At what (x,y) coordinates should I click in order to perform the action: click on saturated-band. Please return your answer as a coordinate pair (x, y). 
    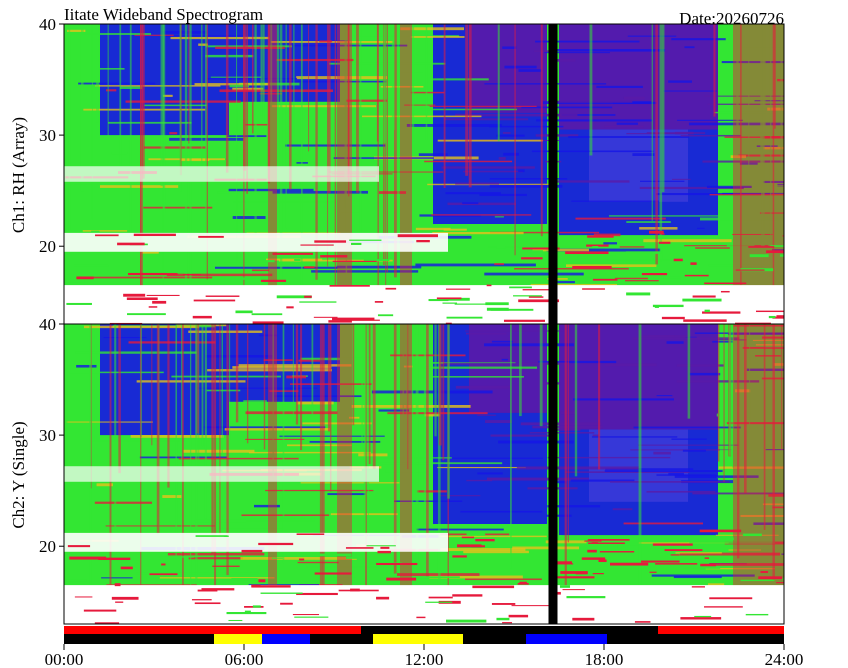
    Looking at the image, I should click on (221, 174).